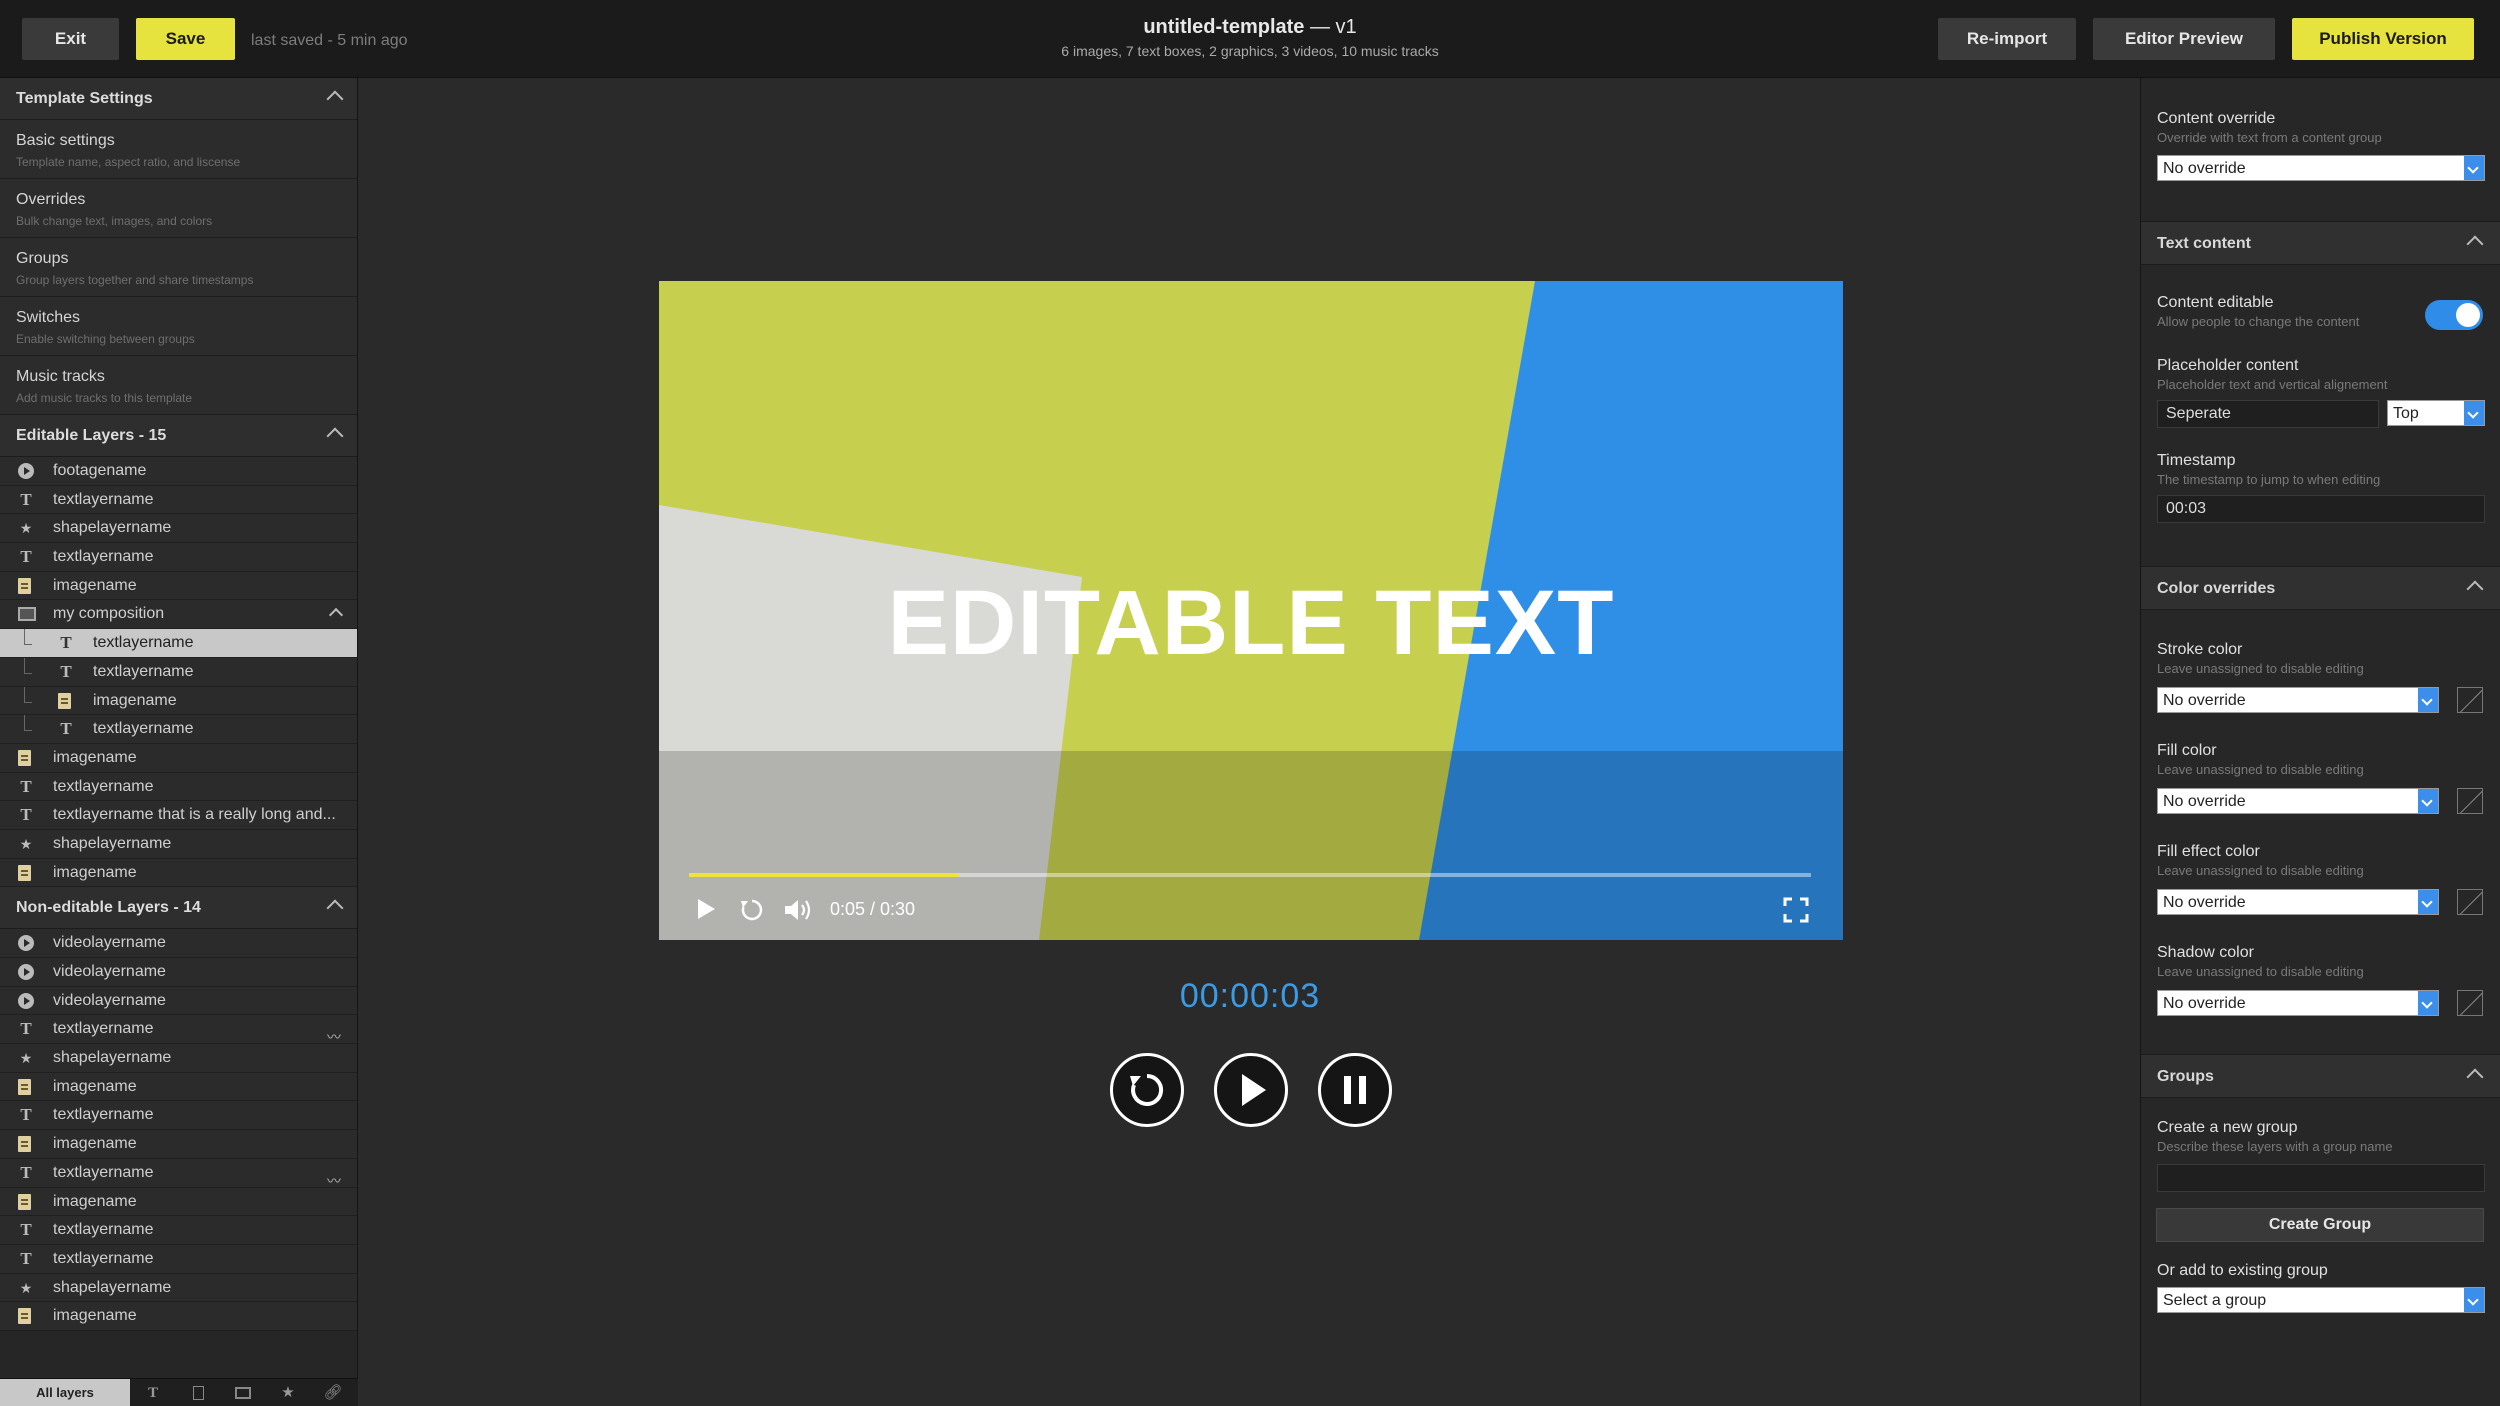 Image resolution: width=2500 pixels, height=1406 pixels. Describe the element at coordinates (2321, 1178) in the screenshot. I see `group-name-input` at that location.